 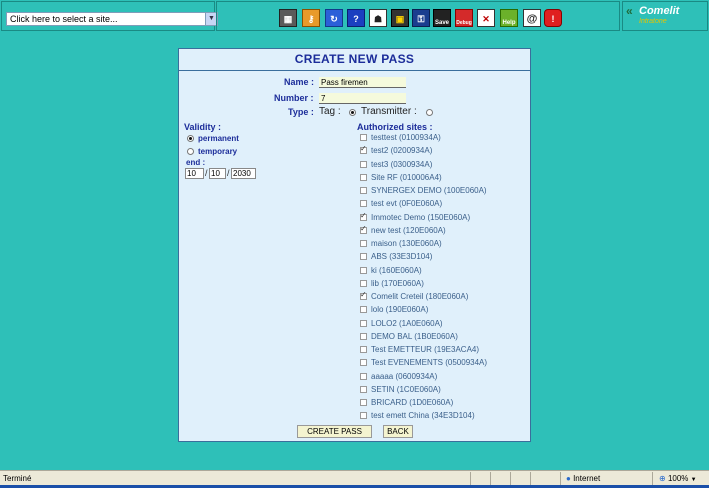 What do you see at coordinates (429, 112) in the screenshot?
I see `type-transmitter-radio` at bounding box center [429, 112].